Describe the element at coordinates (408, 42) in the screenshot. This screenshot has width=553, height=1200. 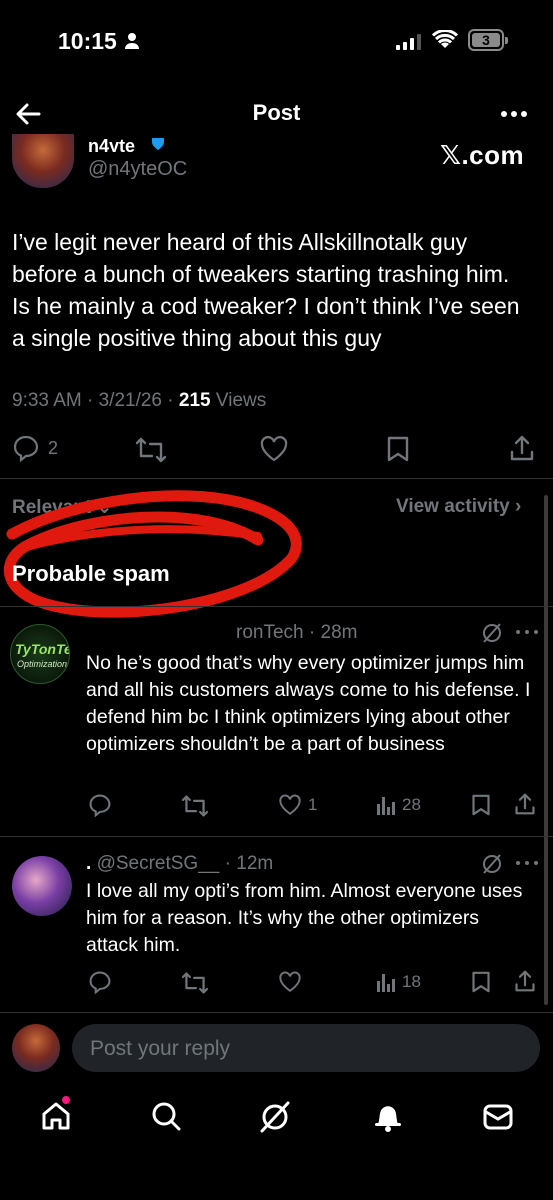
I see `signal-icon` at that location.